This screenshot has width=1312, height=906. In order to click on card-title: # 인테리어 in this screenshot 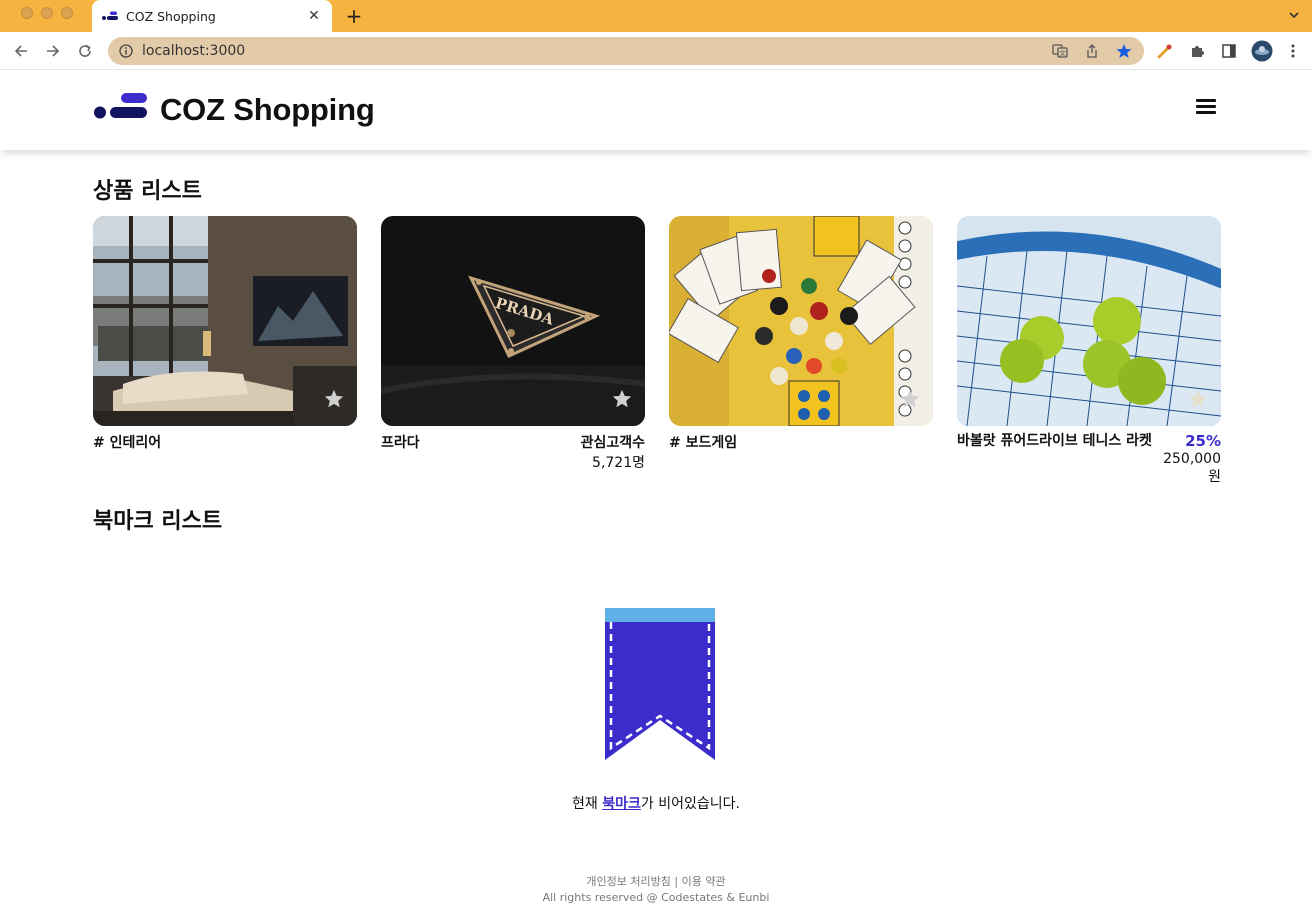, I will do `click(127, 443)`.